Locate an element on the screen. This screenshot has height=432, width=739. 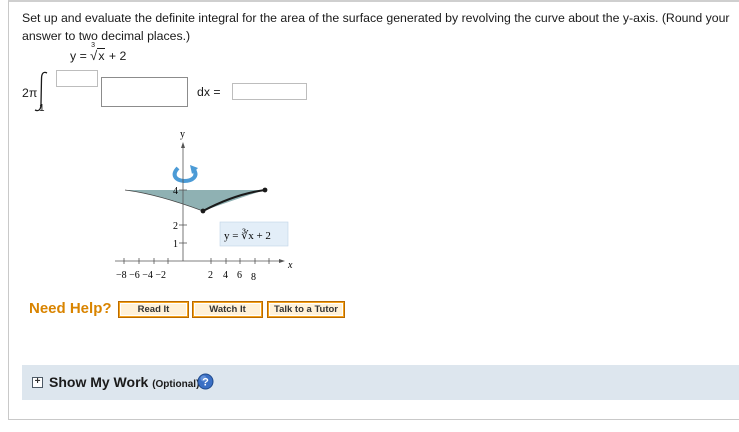
x-tick-6: 6 is located at coordinates (239, 275).